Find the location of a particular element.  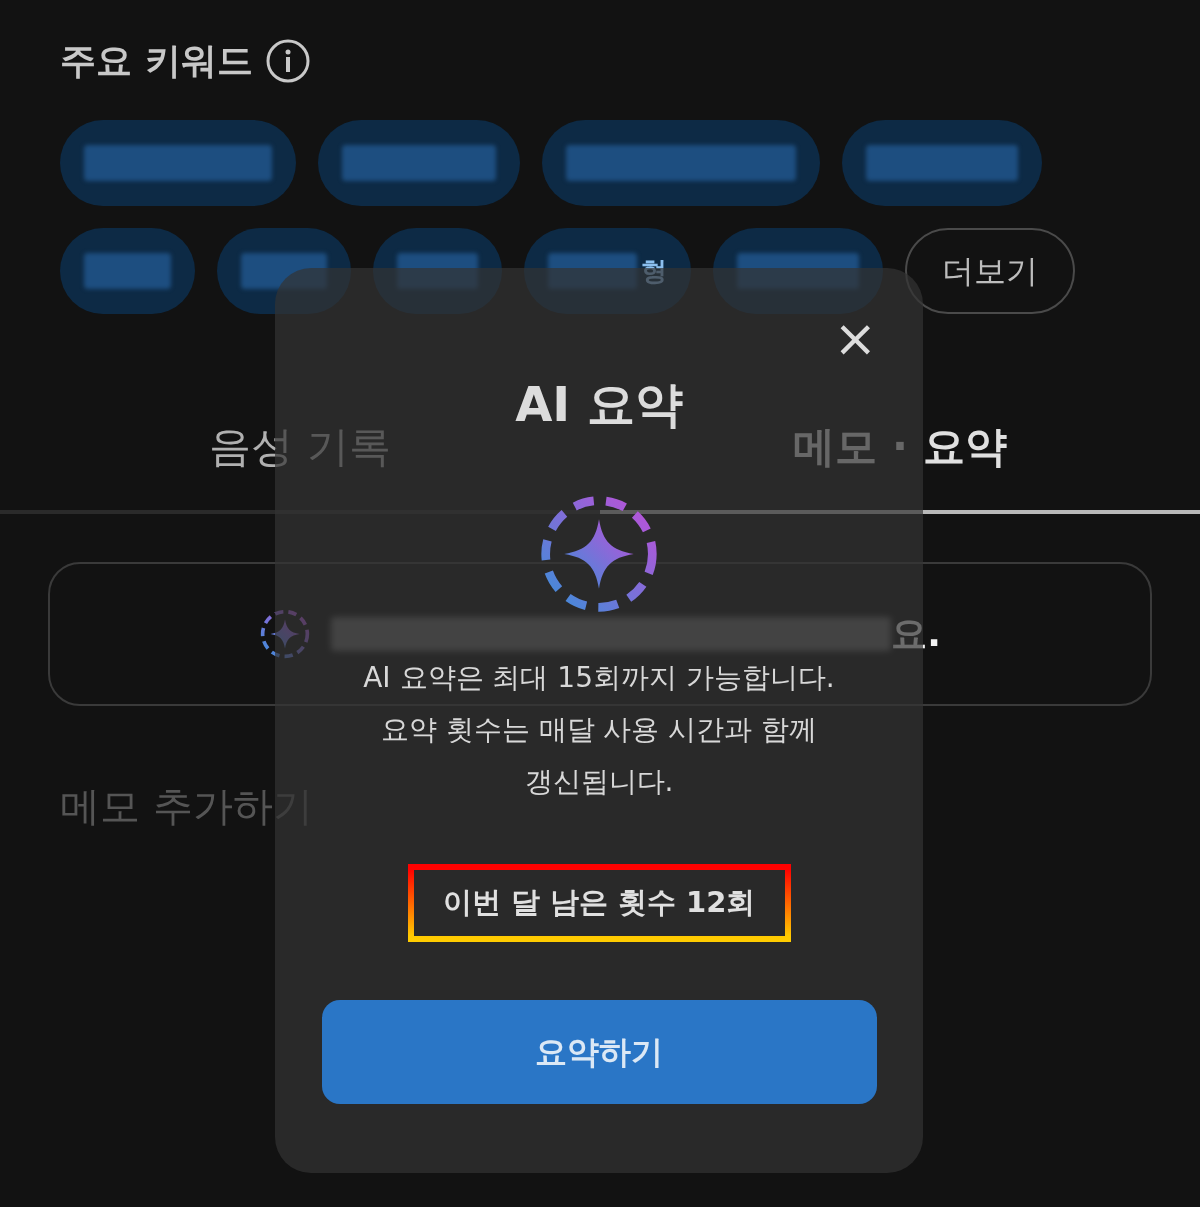

dialog-description: AI 요약은 최대 15회까지 가능합니다. 요약 횟수는 매달 사용 시간과 함께 갱신됩니다. is located at coordinates (599, 730).